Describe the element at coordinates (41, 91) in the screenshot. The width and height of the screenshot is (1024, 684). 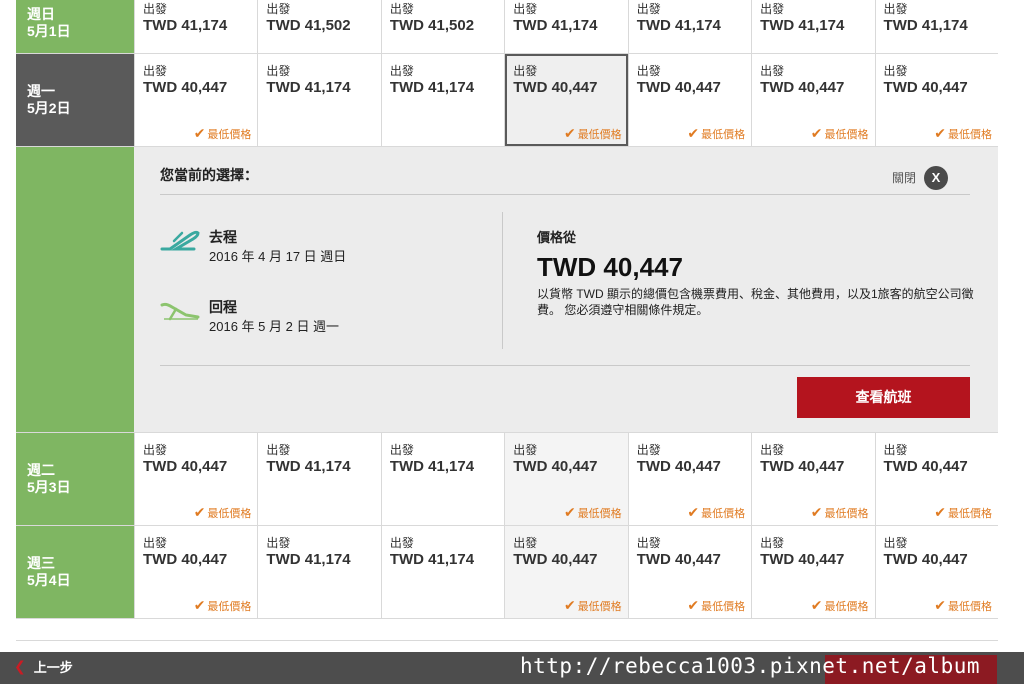
I see `row-day: 週一` at that location.